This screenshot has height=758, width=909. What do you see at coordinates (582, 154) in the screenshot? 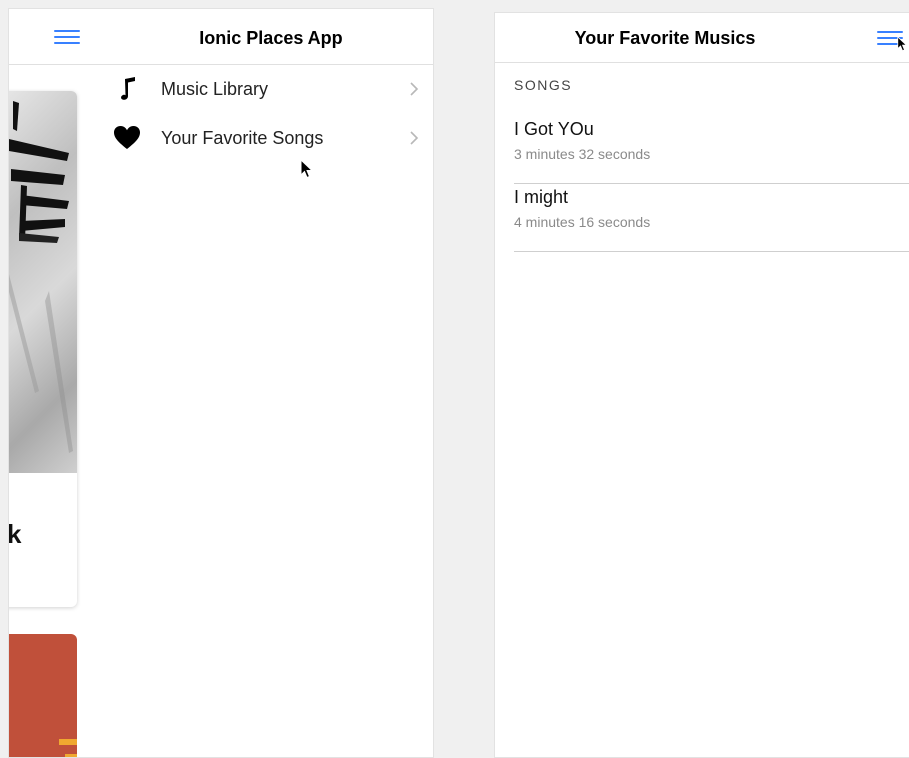
I see `song-duration: 3 minutes 32 seconds` at bounding box center [582, 154].